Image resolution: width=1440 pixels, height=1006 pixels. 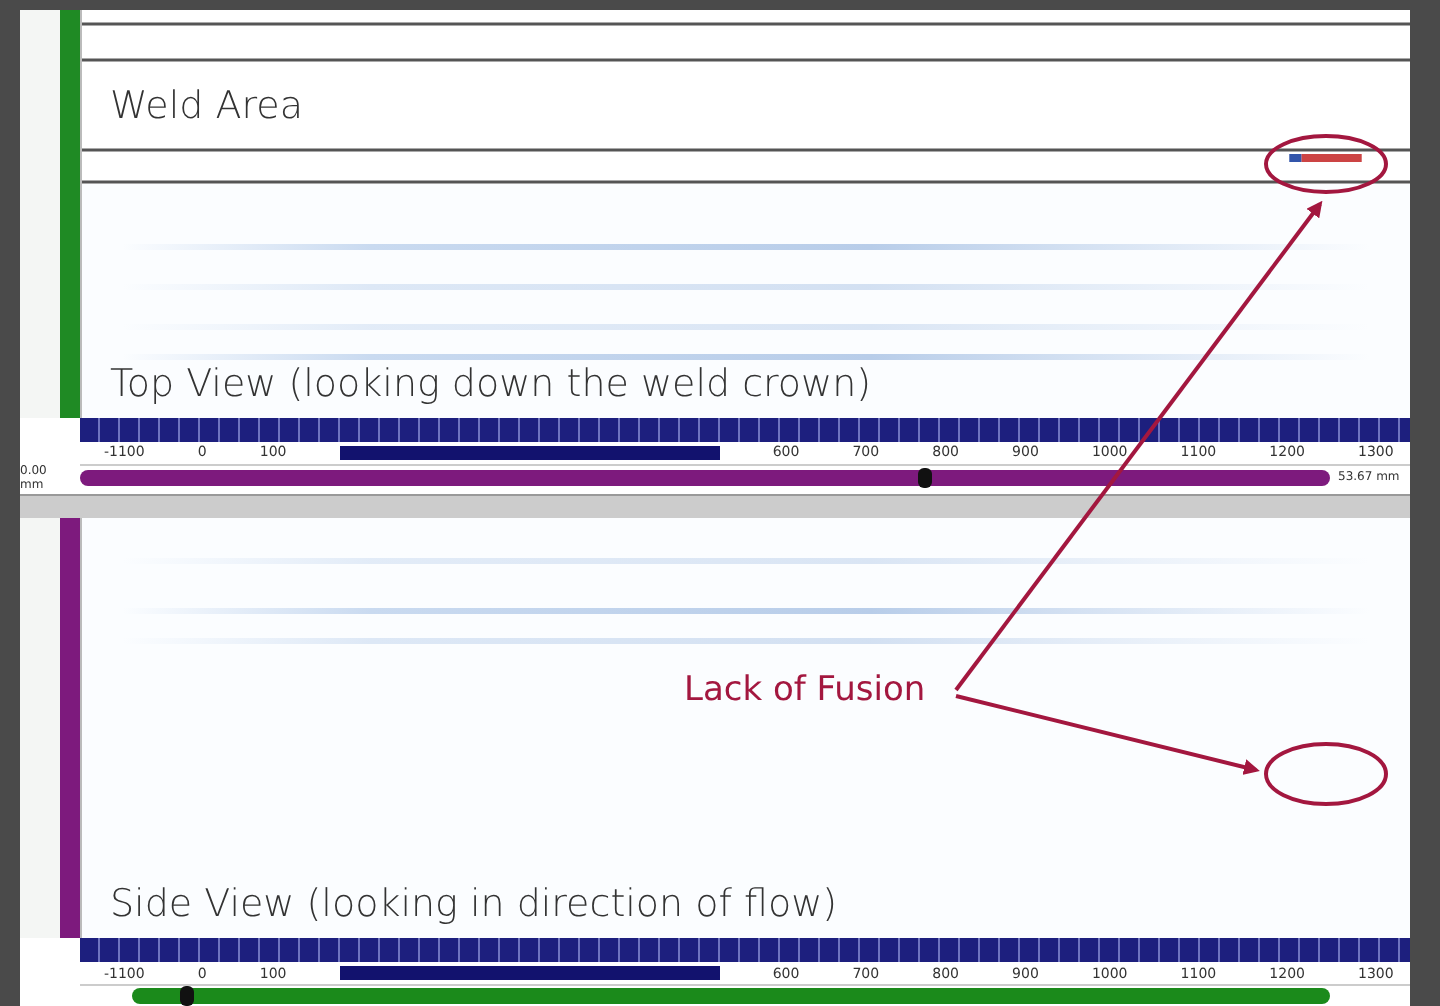 What do you see at coordinates (206, 106) in the screenshot?
I see `weld-area-label: Weld Area` at bounding box center [206, 106].